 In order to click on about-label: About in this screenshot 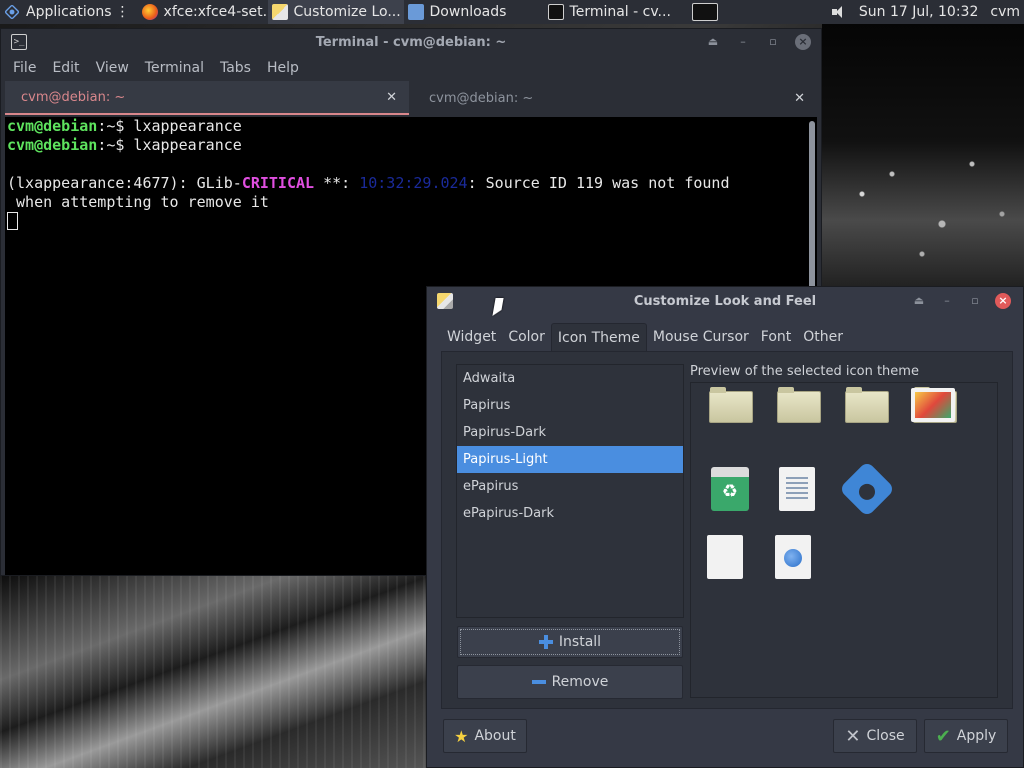, I will do `click(495, 736)`.